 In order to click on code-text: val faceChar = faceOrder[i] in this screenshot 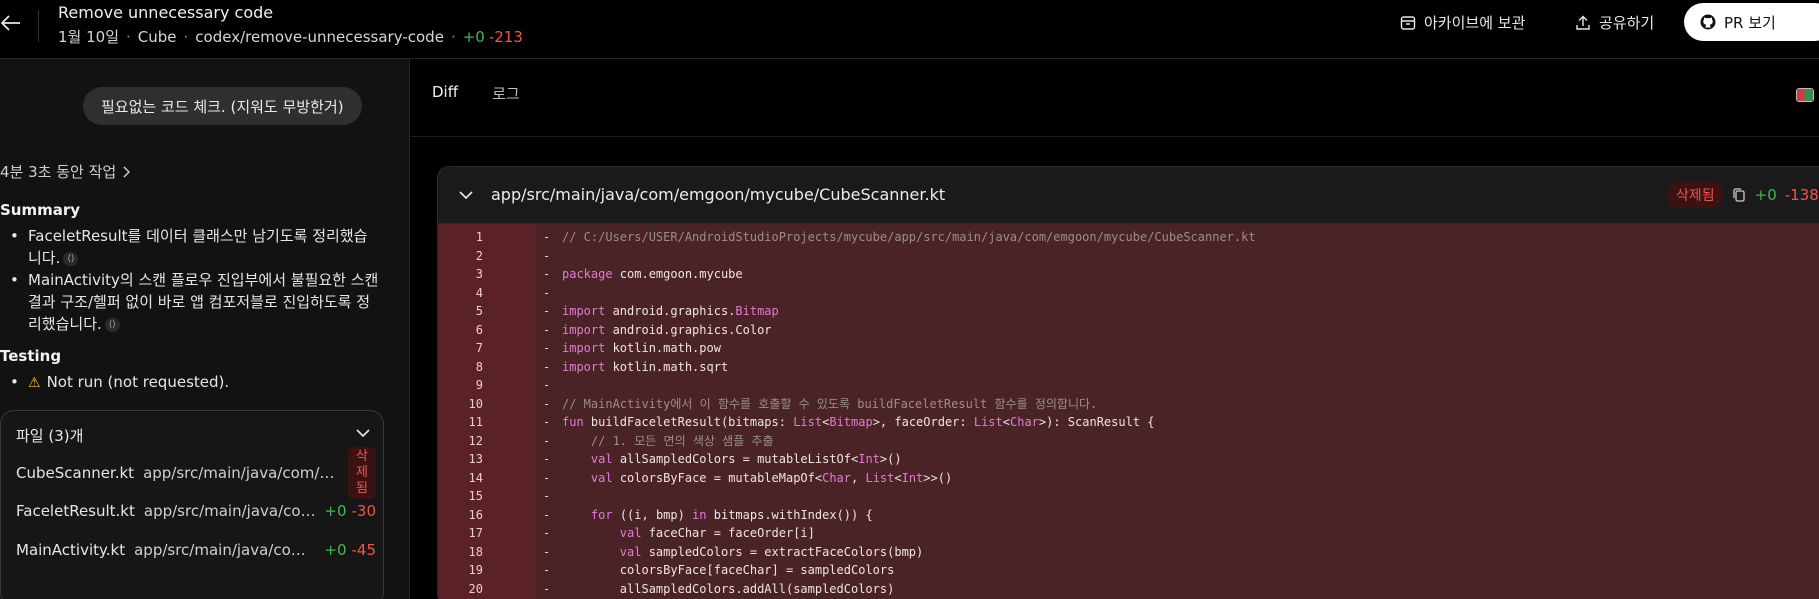, I will do `click(717, 533)`.